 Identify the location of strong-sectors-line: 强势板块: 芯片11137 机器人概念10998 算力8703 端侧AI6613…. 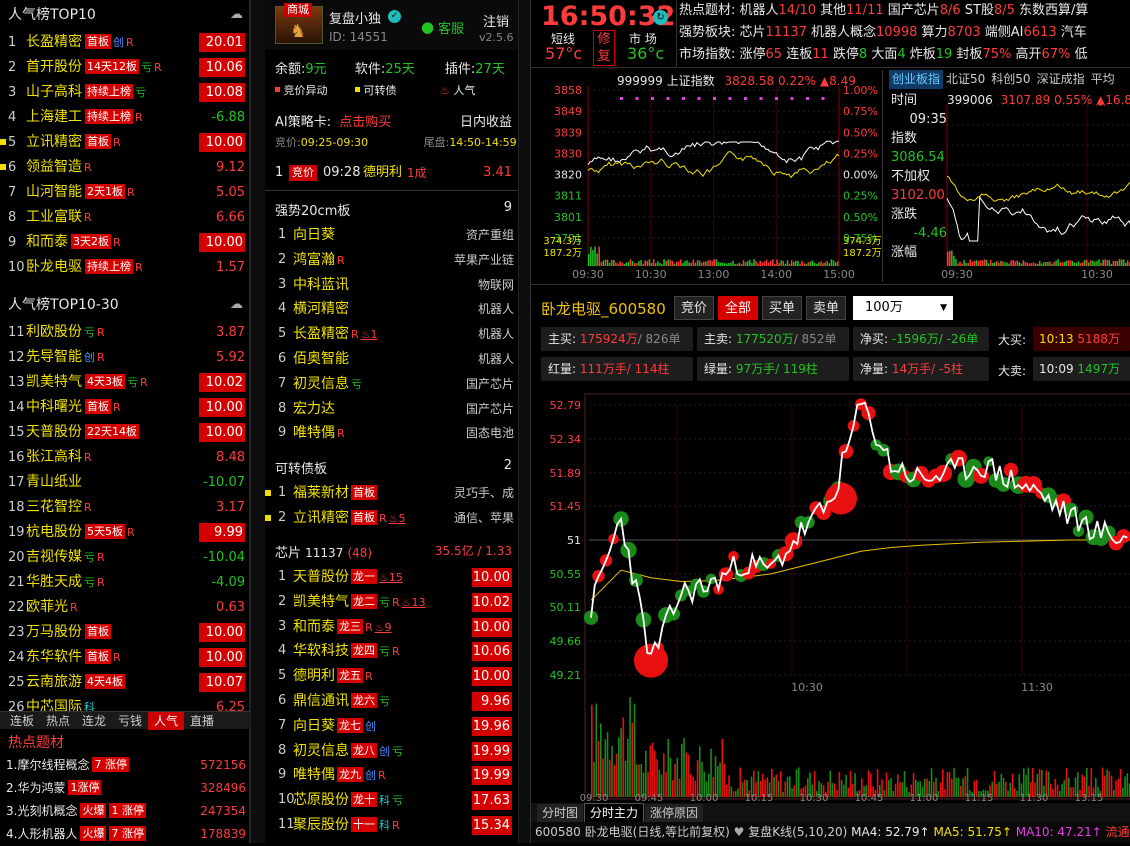
(904, 33).